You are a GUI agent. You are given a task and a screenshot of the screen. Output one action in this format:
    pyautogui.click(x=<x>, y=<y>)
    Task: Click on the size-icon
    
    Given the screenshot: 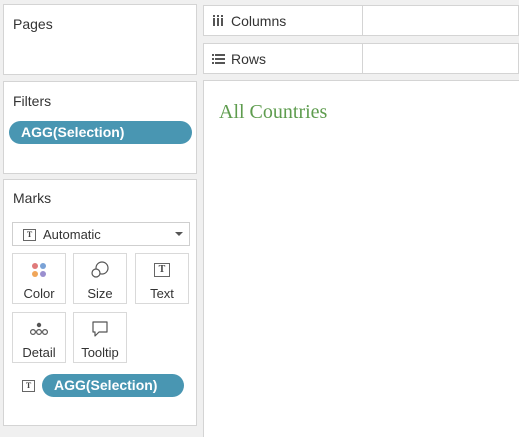 What is the action you would take?
    pyautogui.click(x=100, y=270)
    